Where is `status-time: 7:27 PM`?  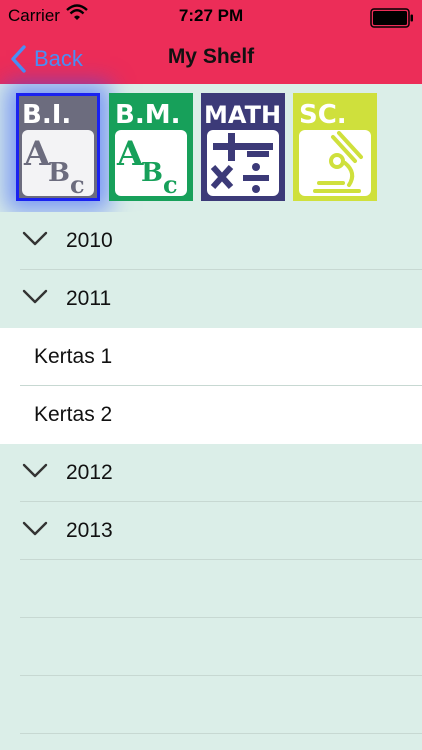
status-time: 7:27 PM is located at coordinates (211, 15).